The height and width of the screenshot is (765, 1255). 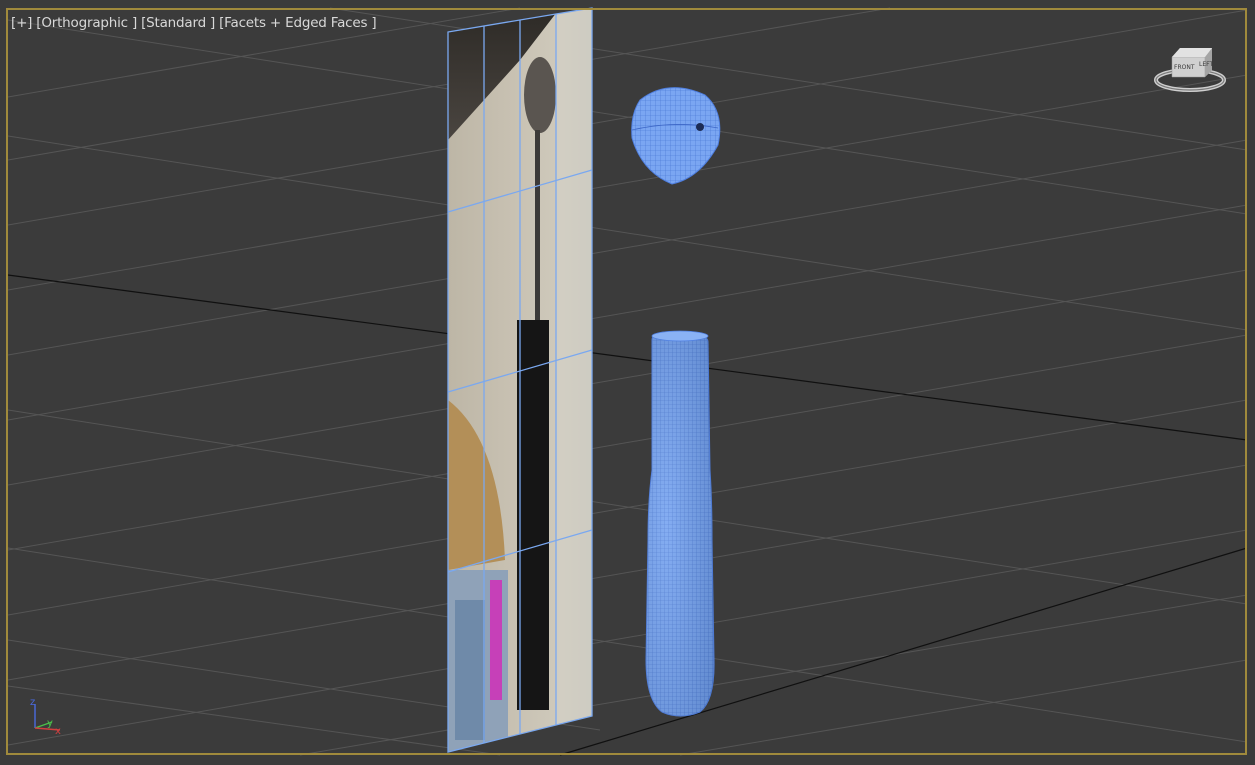 I want to click on viewport-plus-menu: [+], so click(x=21, y=24).